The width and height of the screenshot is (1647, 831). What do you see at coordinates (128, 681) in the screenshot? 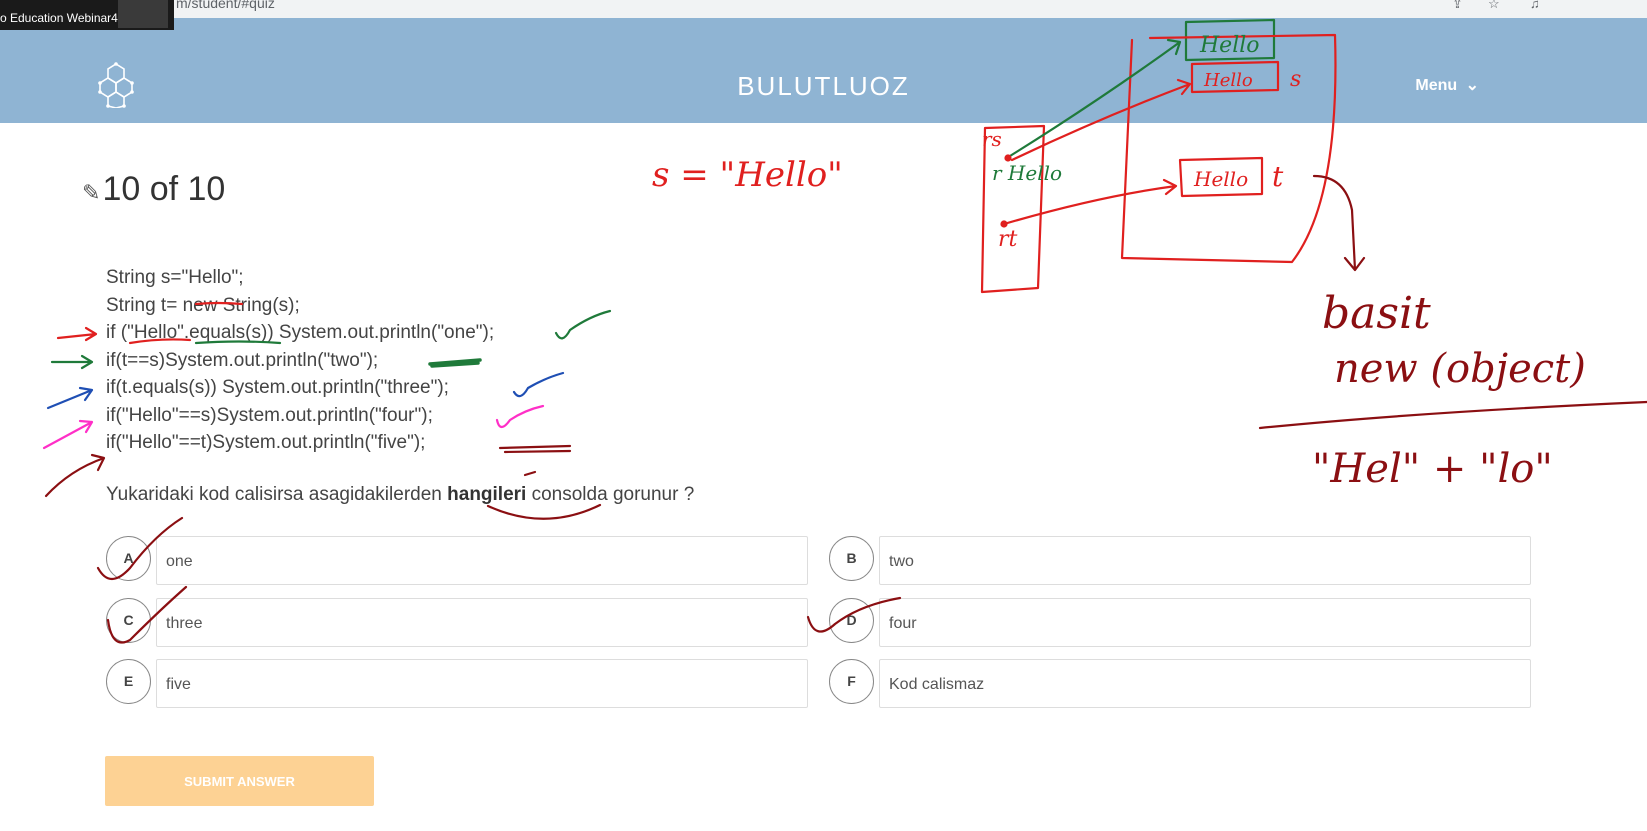
I see `option-e-letter: E` at bounding box center [128, 681].